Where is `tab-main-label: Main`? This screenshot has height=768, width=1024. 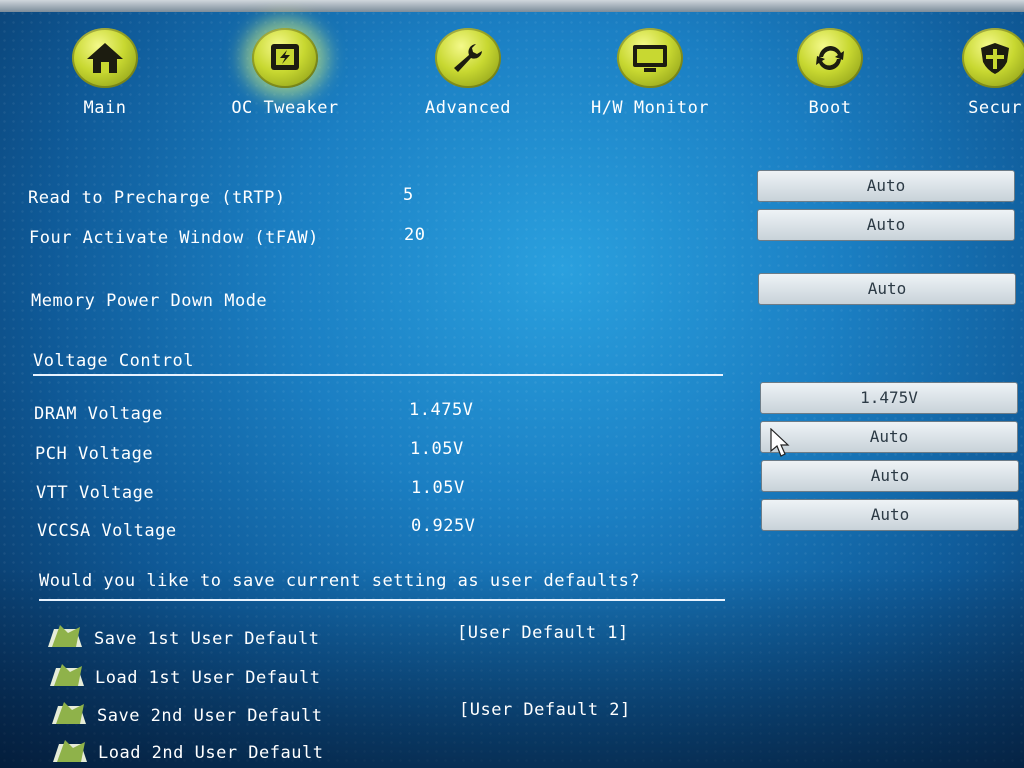 tab-main-label: Main is located at coordinates (105, 108).